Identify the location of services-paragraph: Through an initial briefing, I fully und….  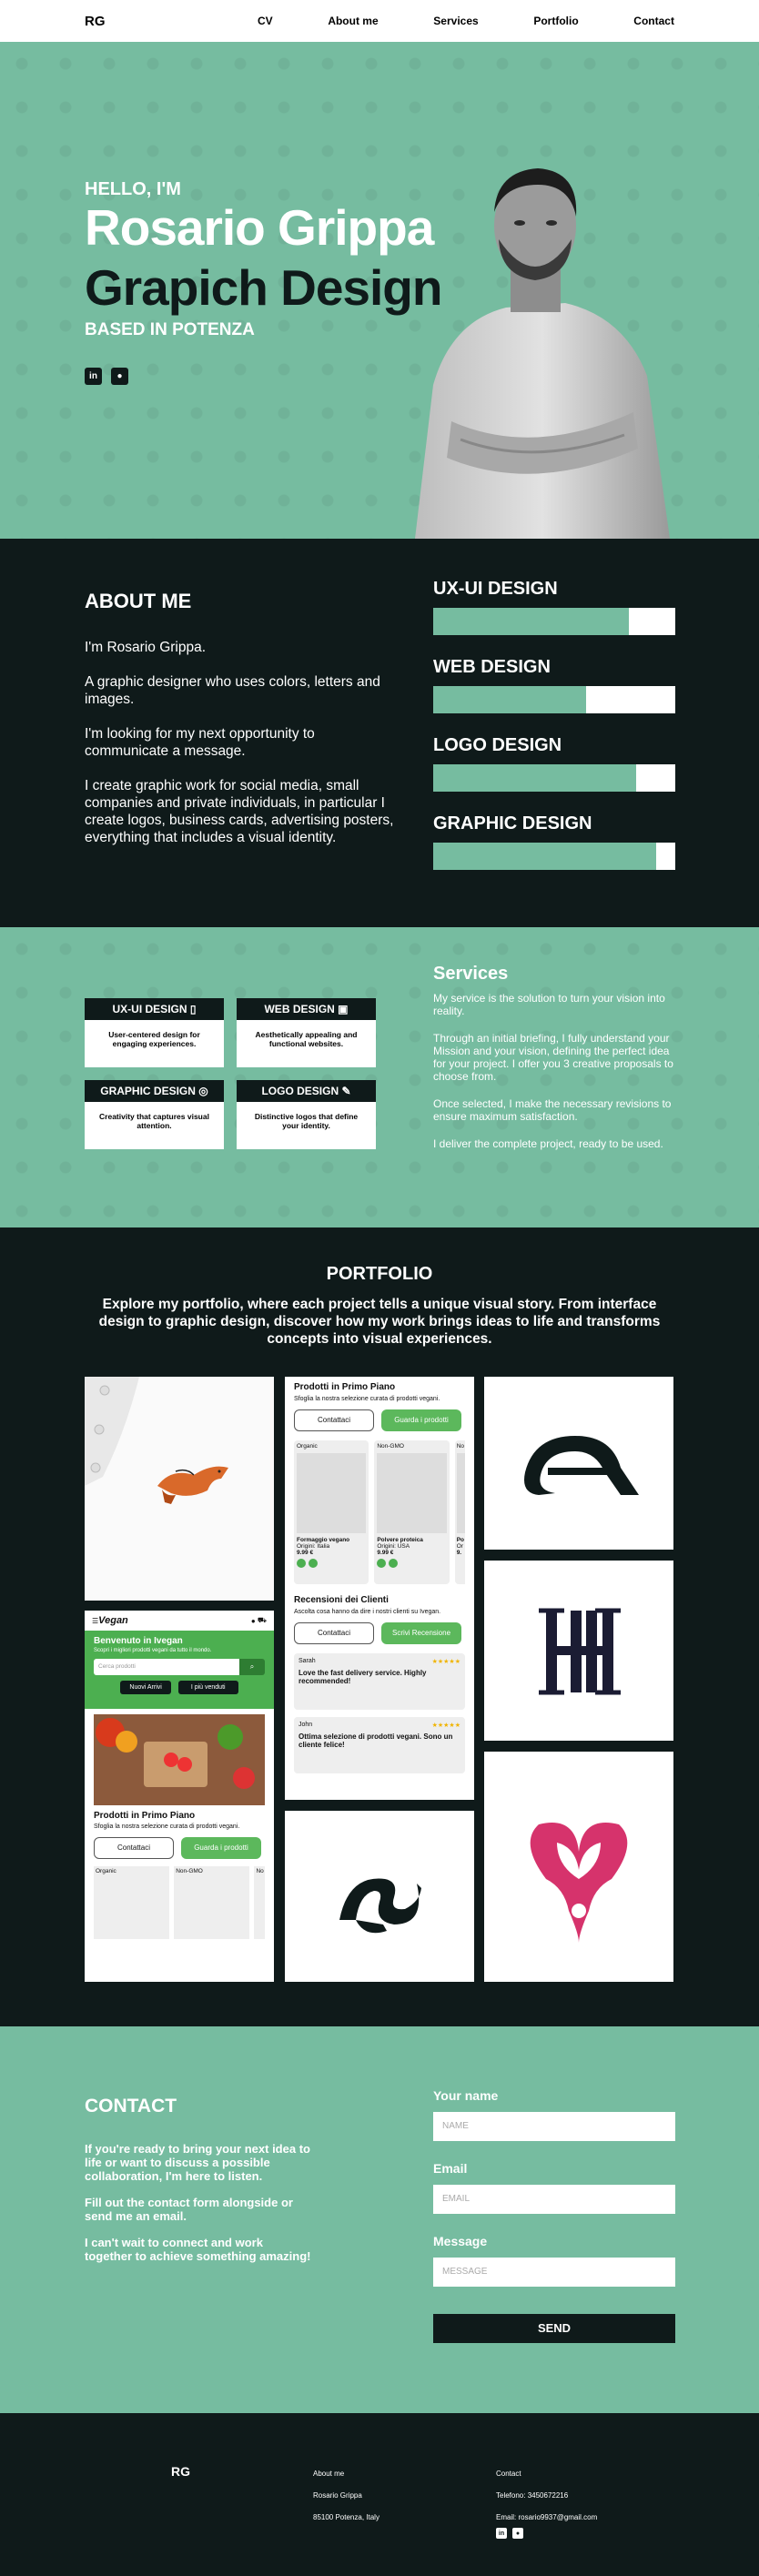
(553, 1057).